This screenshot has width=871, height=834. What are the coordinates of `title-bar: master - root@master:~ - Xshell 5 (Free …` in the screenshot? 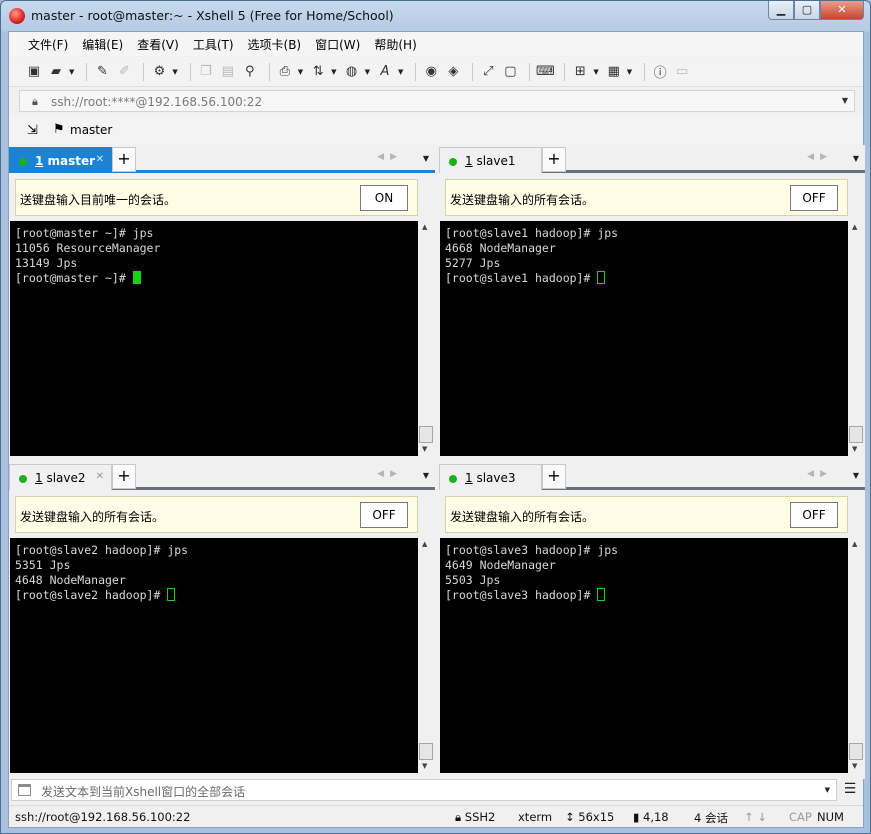 It's located at (435, 16).